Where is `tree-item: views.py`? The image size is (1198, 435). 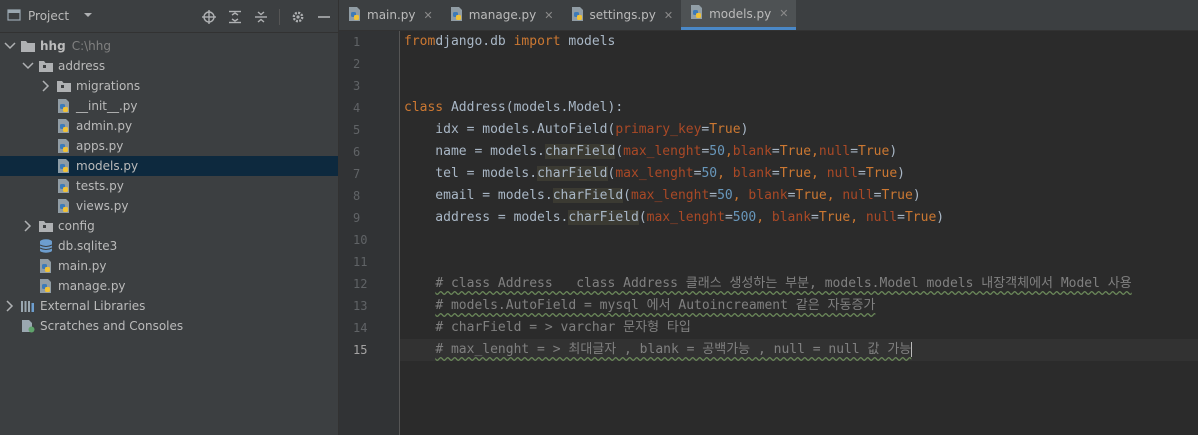 tree-item: views.py is located at coordinates (169, 206).